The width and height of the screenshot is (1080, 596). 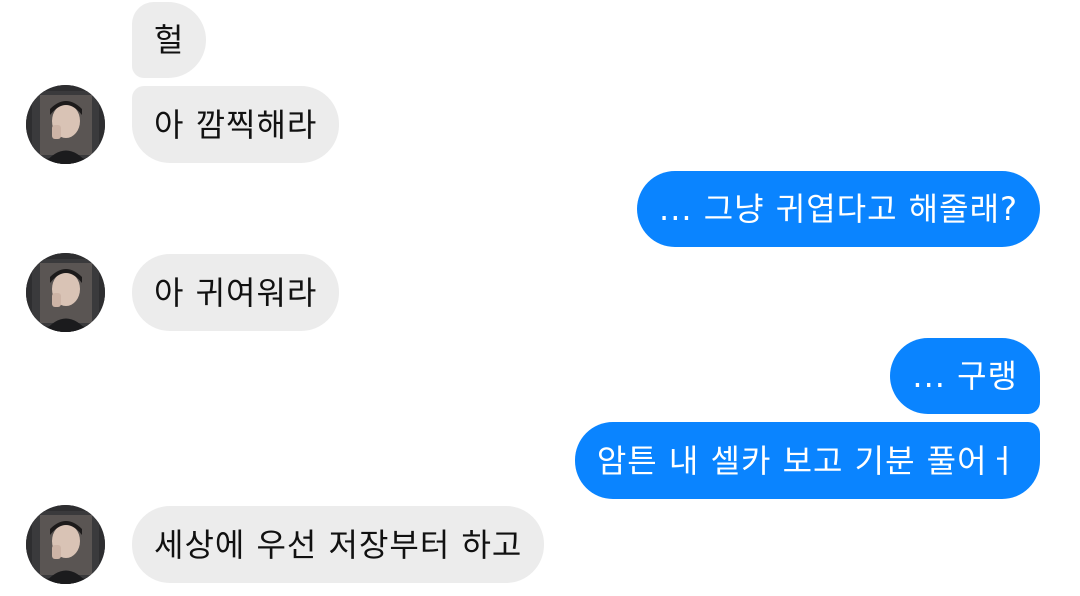 I want to click on message-text: 세상에 우선 저장부터 하고, so click(x=338, y=544).